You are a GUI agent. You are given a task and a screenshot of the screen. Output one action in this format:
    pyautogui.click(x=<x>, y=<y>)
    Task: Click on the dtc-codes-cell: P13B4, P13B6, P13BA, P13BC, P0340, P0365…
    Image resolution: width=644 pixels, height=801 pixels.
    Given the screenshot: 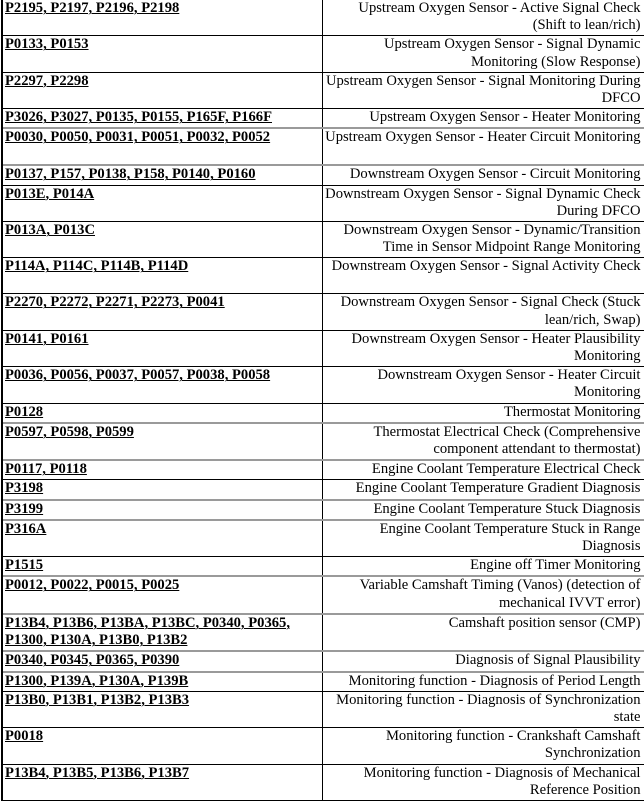 What is the action you would take?
    pyautogui.click(x=162, y=632)
    